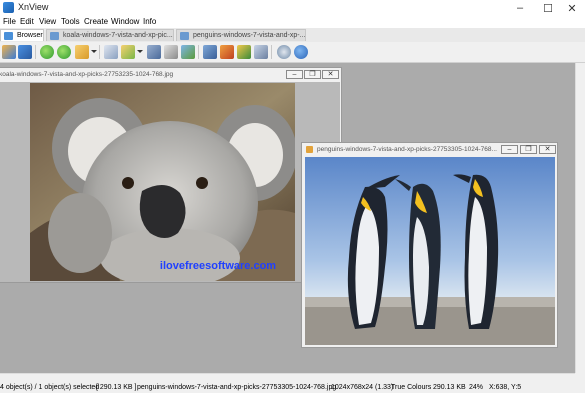 The height and width of the screenshot is (393, 585). I want to click on favorites-icon, so click(82, 52).